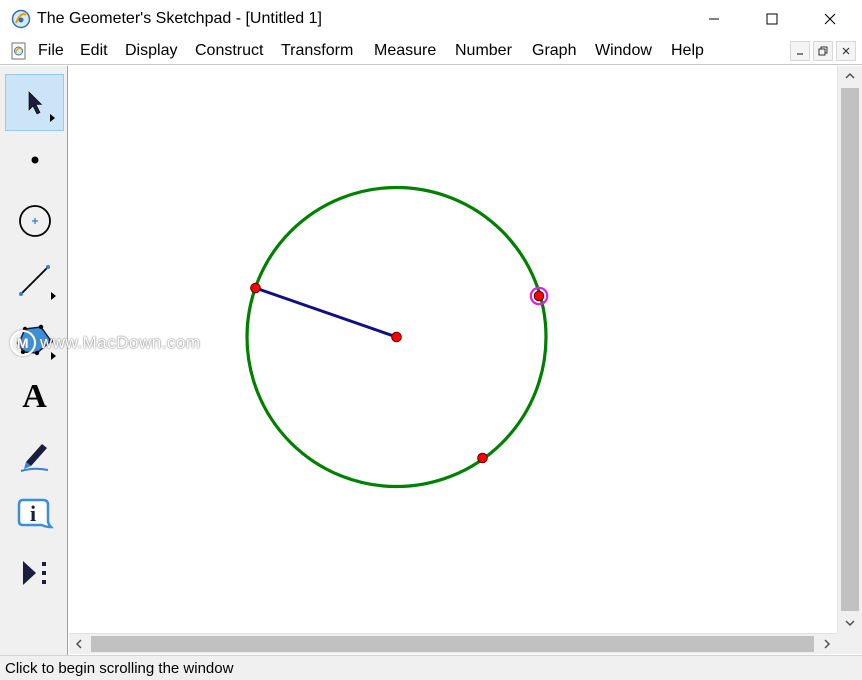 This screenshot has width=862, height=680. Describe the element at coordinates (800, 51) in the screenshot. I see `doc-minimize-button` at that location.